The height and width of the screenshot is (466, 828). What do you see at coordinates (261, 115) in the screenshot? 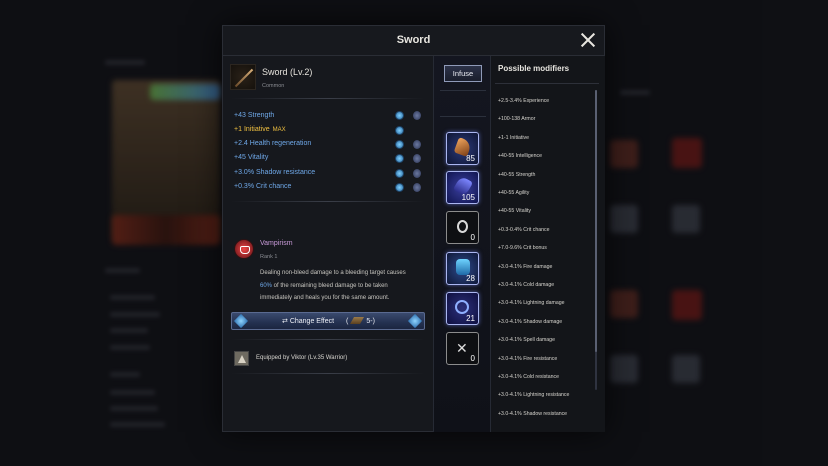
I see `stat-name: Strength` at bounding box center [261, 115].